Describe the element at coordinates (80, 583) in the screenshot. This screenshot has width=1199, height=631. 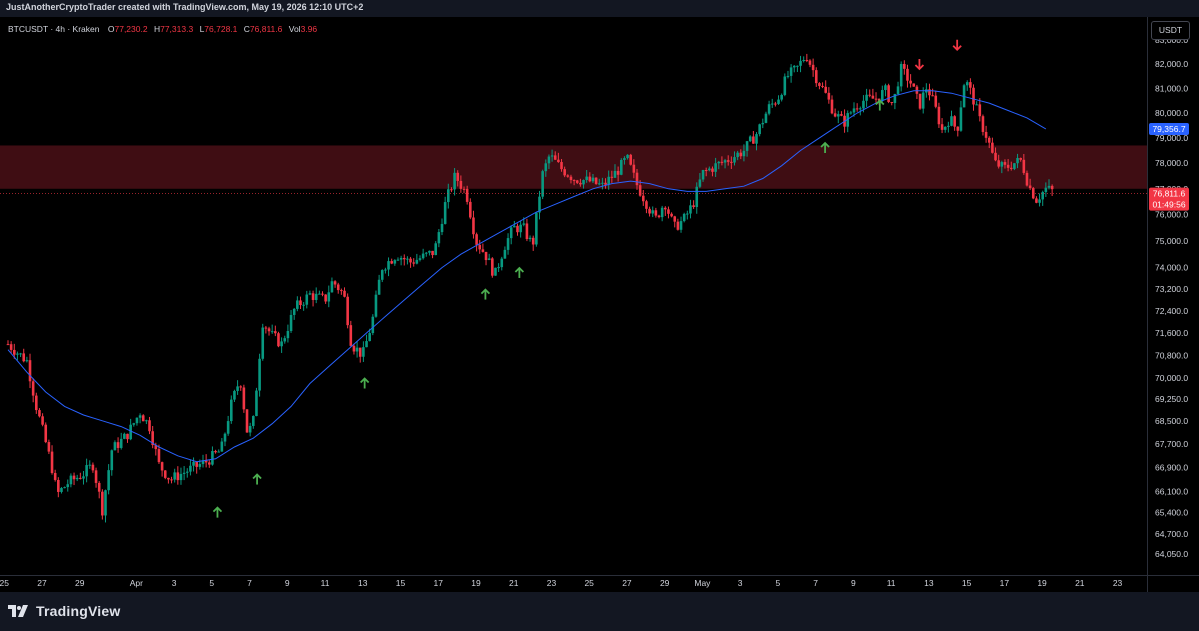
I see `time-tick-label: 29` at that location.